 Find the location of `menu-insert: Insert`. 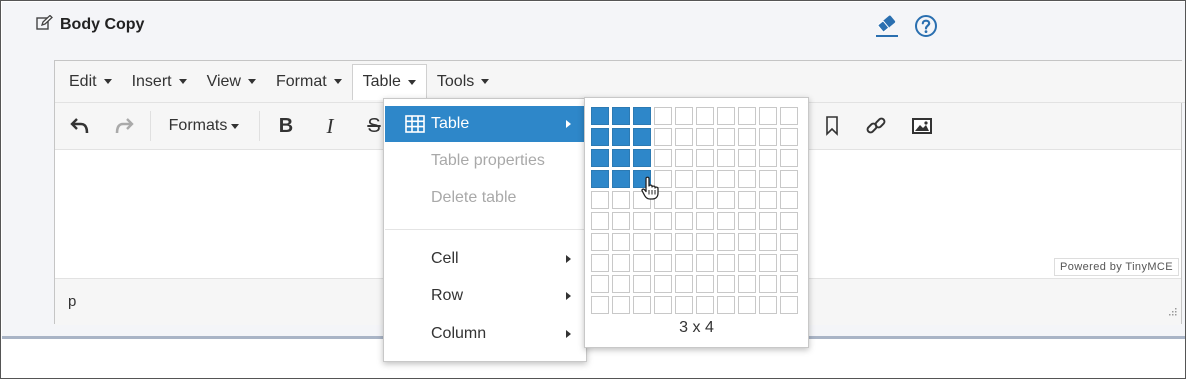

menu-insert: Insert is located at coordinates (159, 82).